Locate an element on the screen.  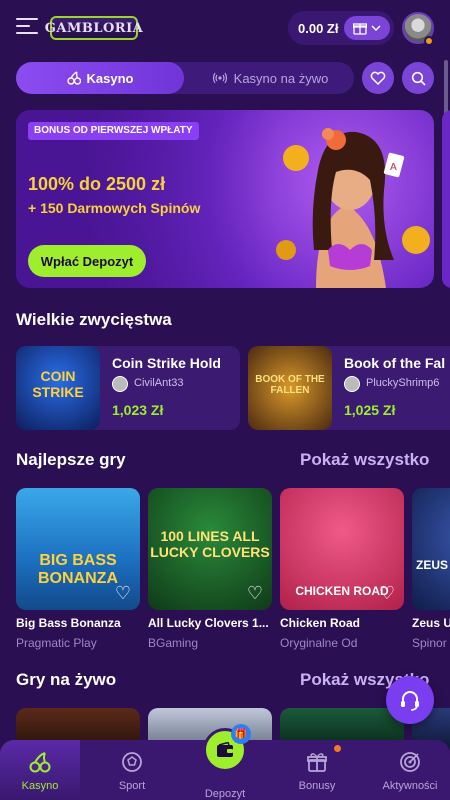
bonus-dropdown is located at coordinates (367, 28).